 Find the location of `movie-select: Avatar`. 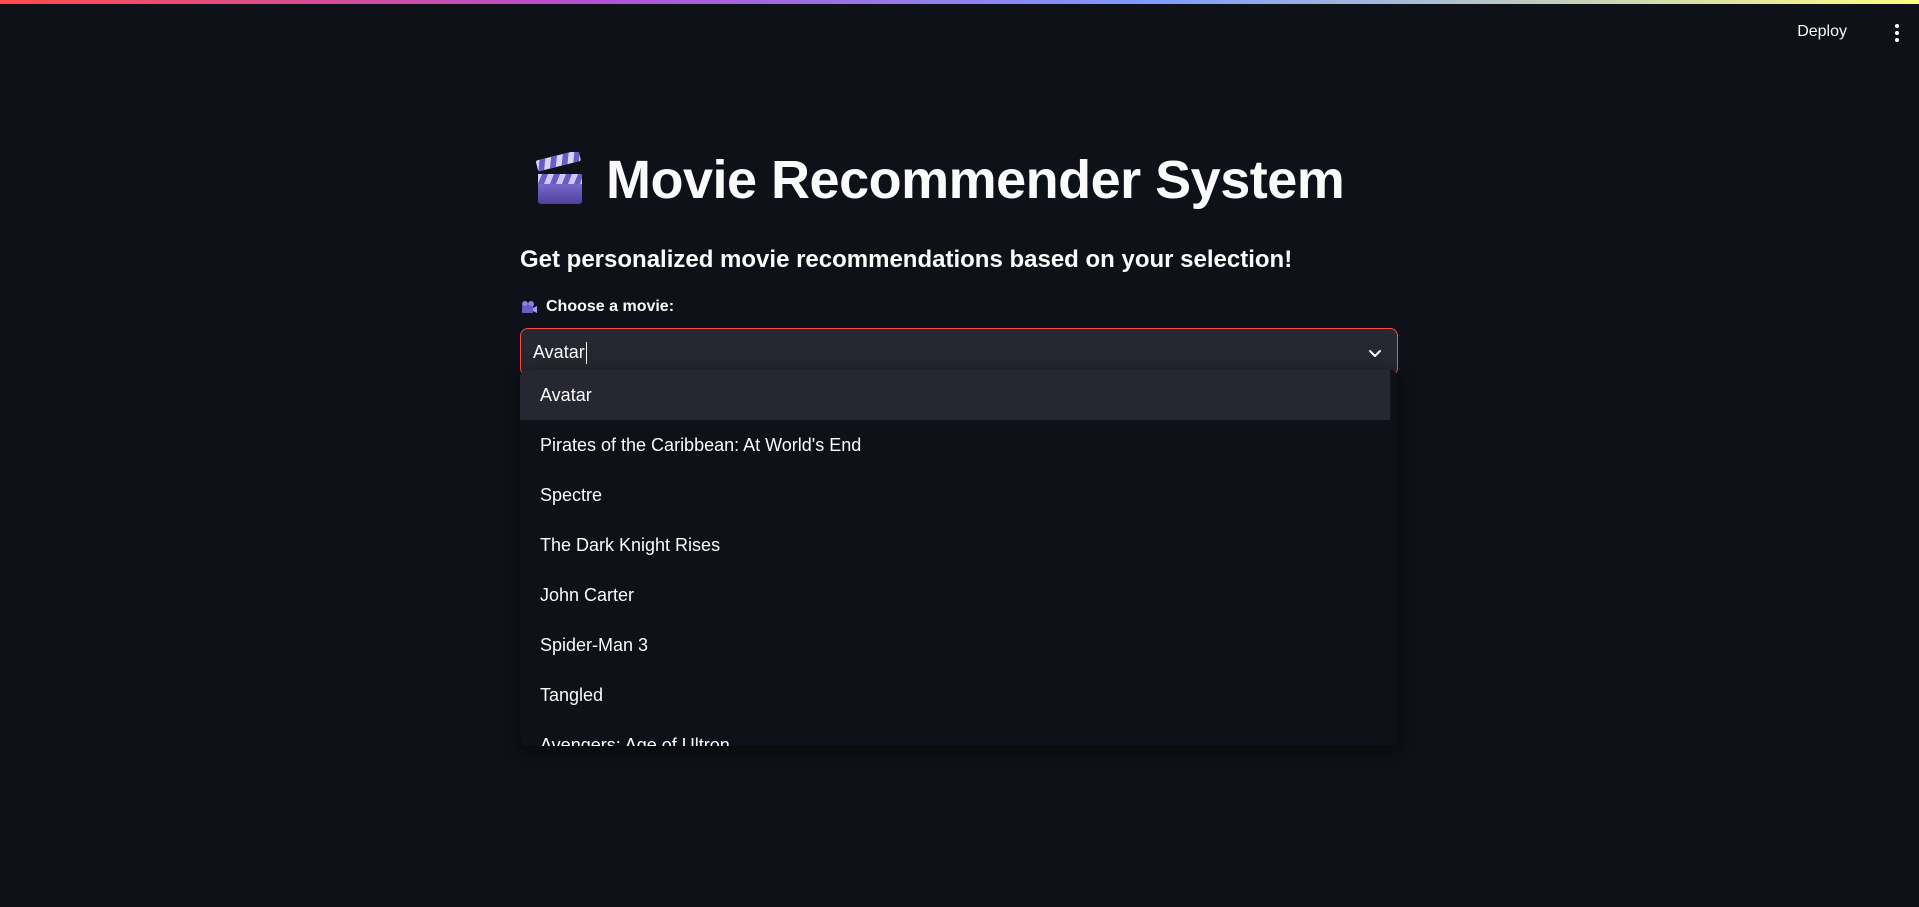

movie-select: Avatar is located at coordinates (959, 352).